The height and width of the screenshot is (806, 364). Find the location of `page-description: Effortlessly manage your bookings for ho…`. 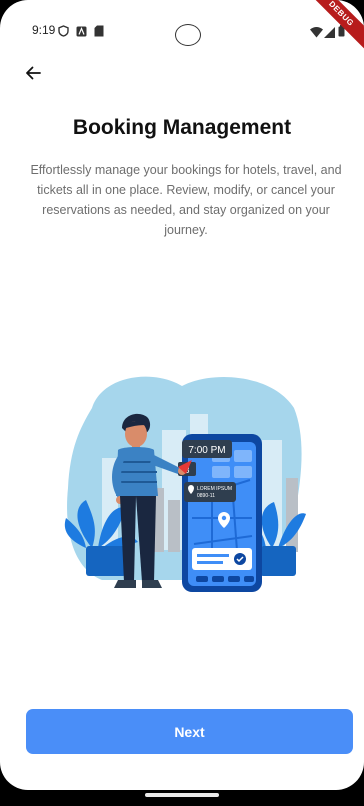

page-description: Effortlessly manage your bookings for ho… is located at coordinates (186, 200).